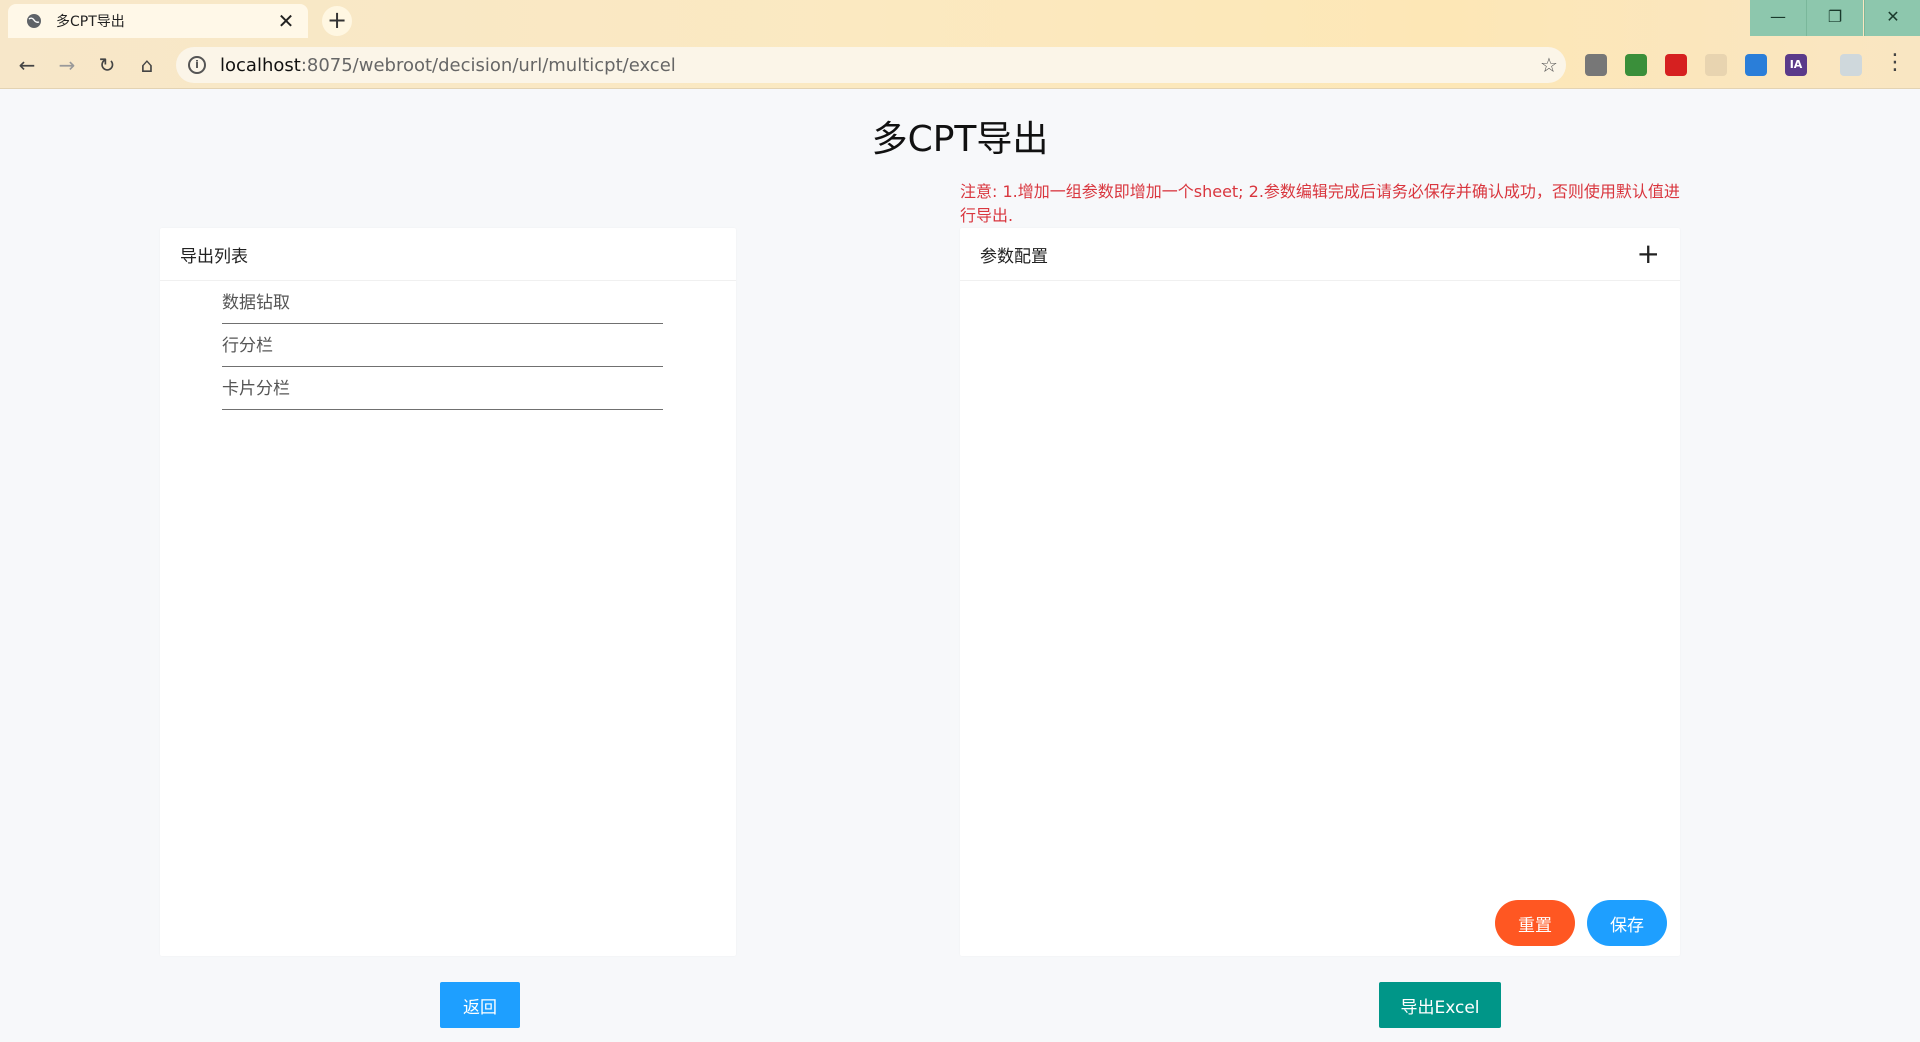 This screenshot has width=1920, height=1042. I want to click on browser-tab: 多CPT导出 ✕, so click(158, 21).